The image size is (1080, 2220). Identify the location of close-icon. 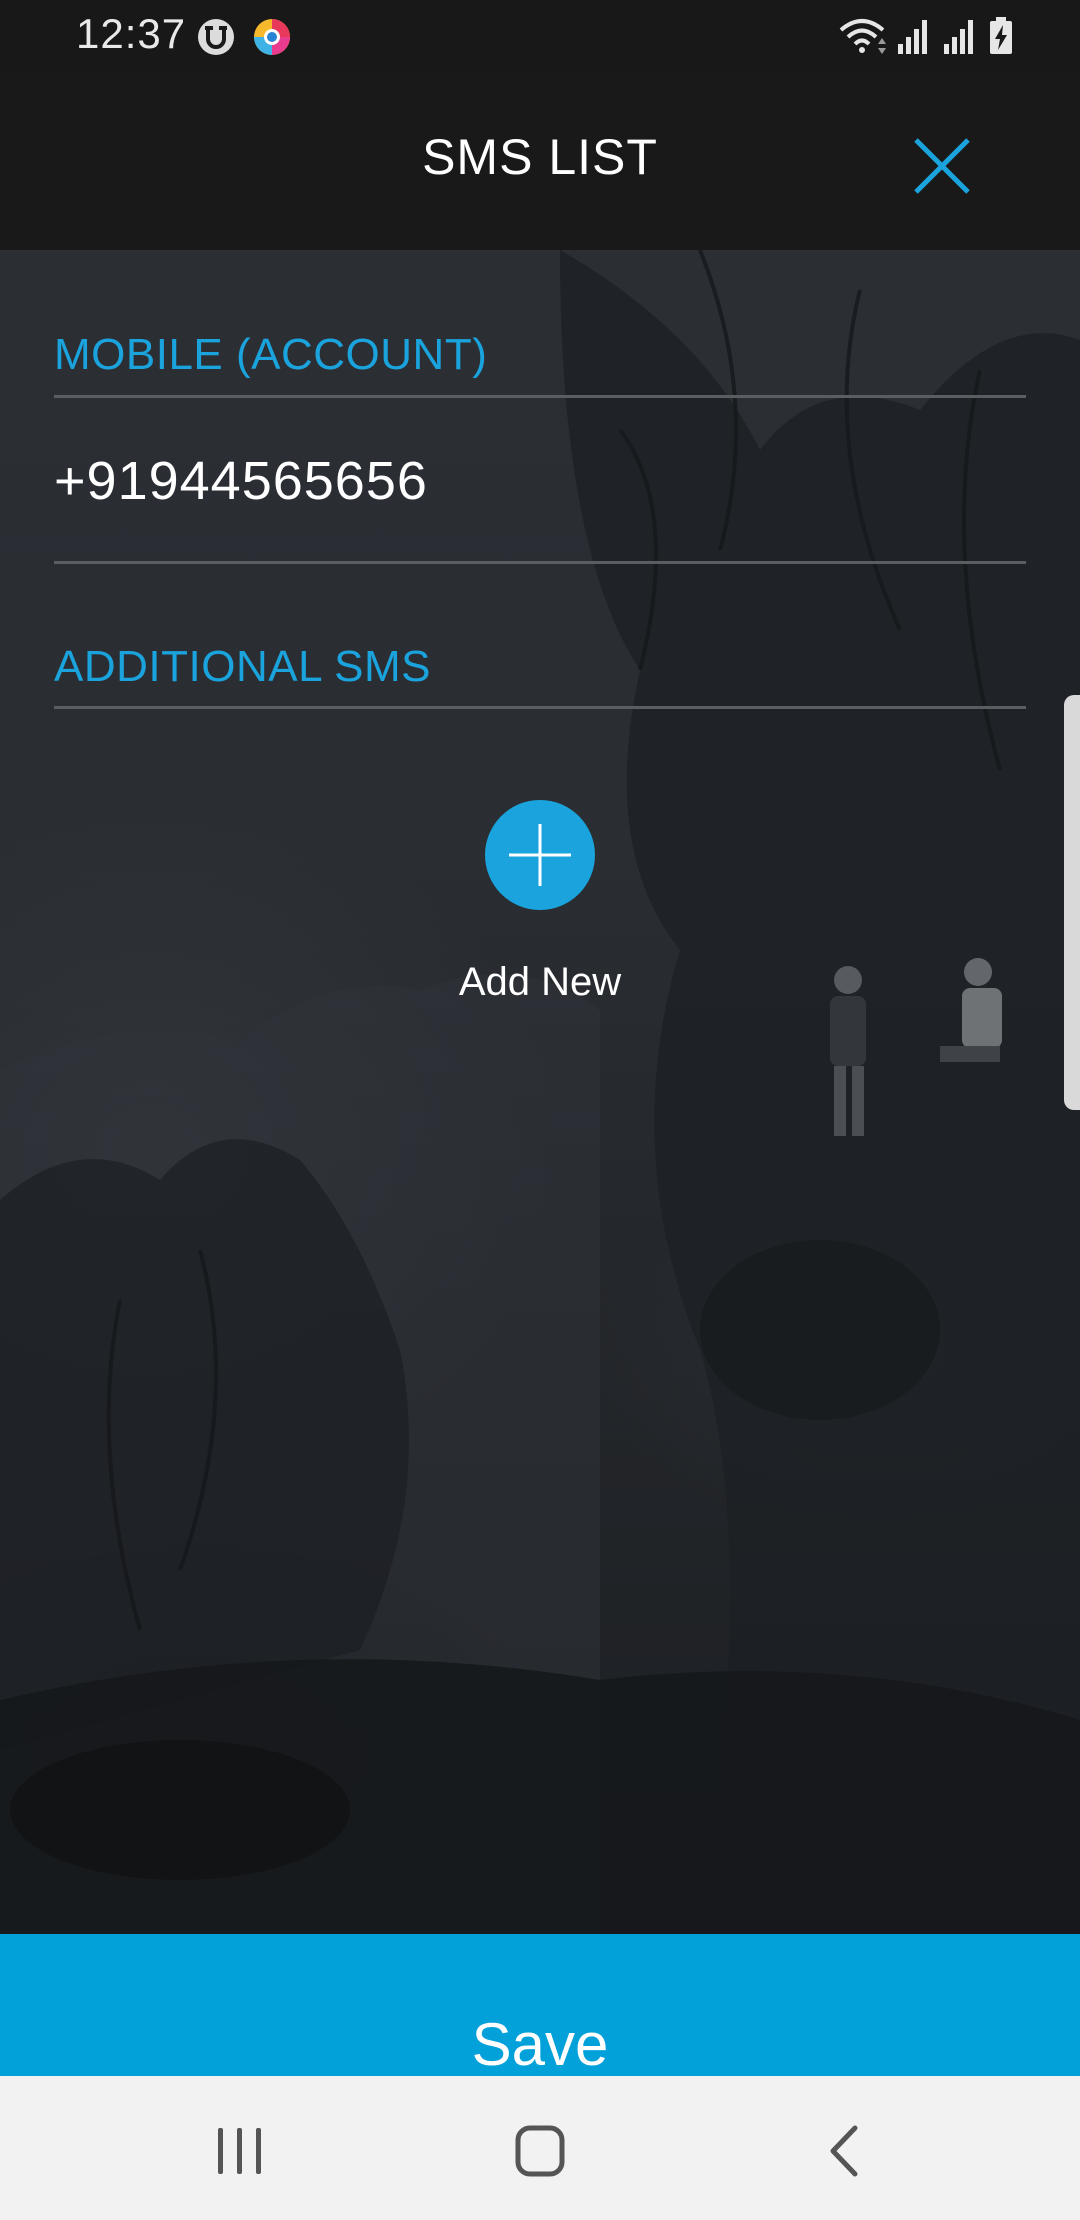
(942, 166).